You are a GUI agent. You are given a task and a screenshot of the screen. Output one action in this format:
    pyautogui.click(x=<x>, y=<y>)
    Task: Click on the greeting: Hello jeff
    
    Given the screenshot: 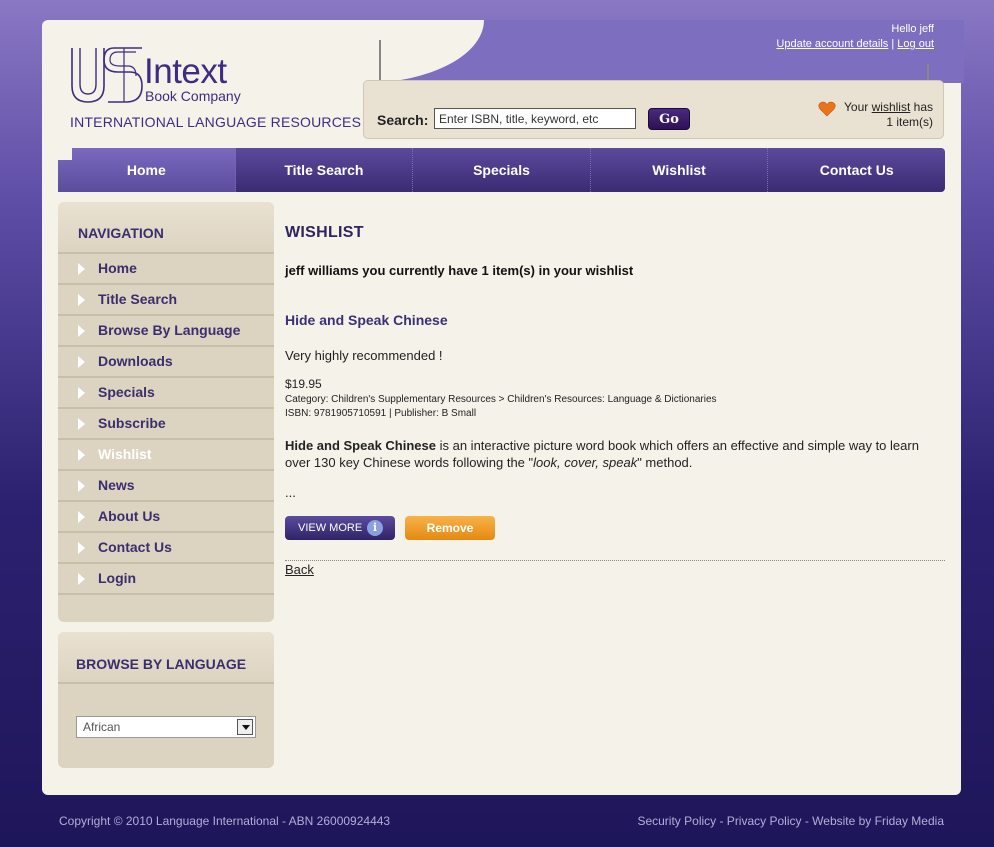 What is the action you would take?
    pyautogui.click(x=912, y=29)
    